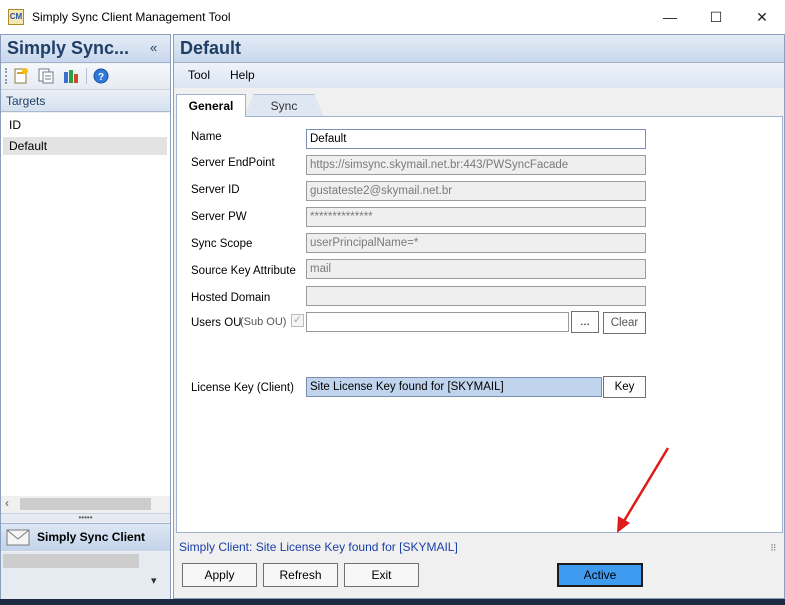 This screenshot has height=605, width=785. Describe the element at coordinates (476, 217) in the screenshot. I see `server-pw-field: **************` at that location.